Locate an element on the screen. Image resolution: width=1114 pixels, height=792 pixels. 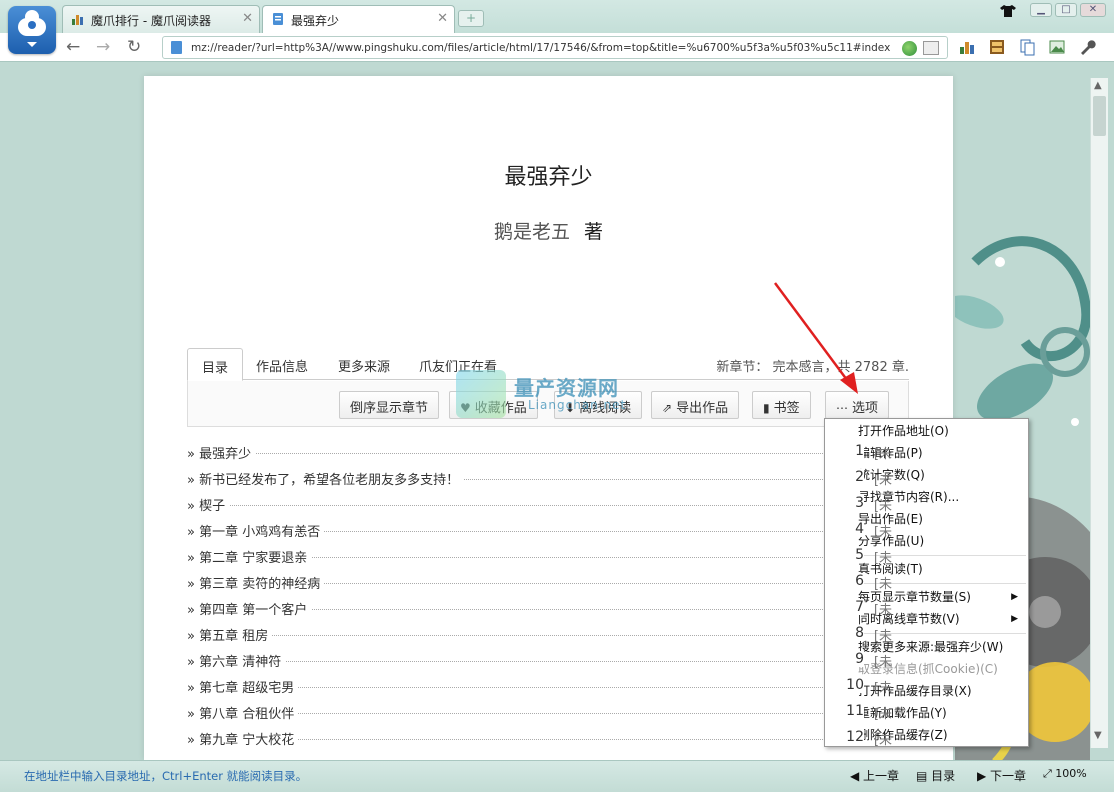
app-logo-icon is located at coordinates (32, 30).